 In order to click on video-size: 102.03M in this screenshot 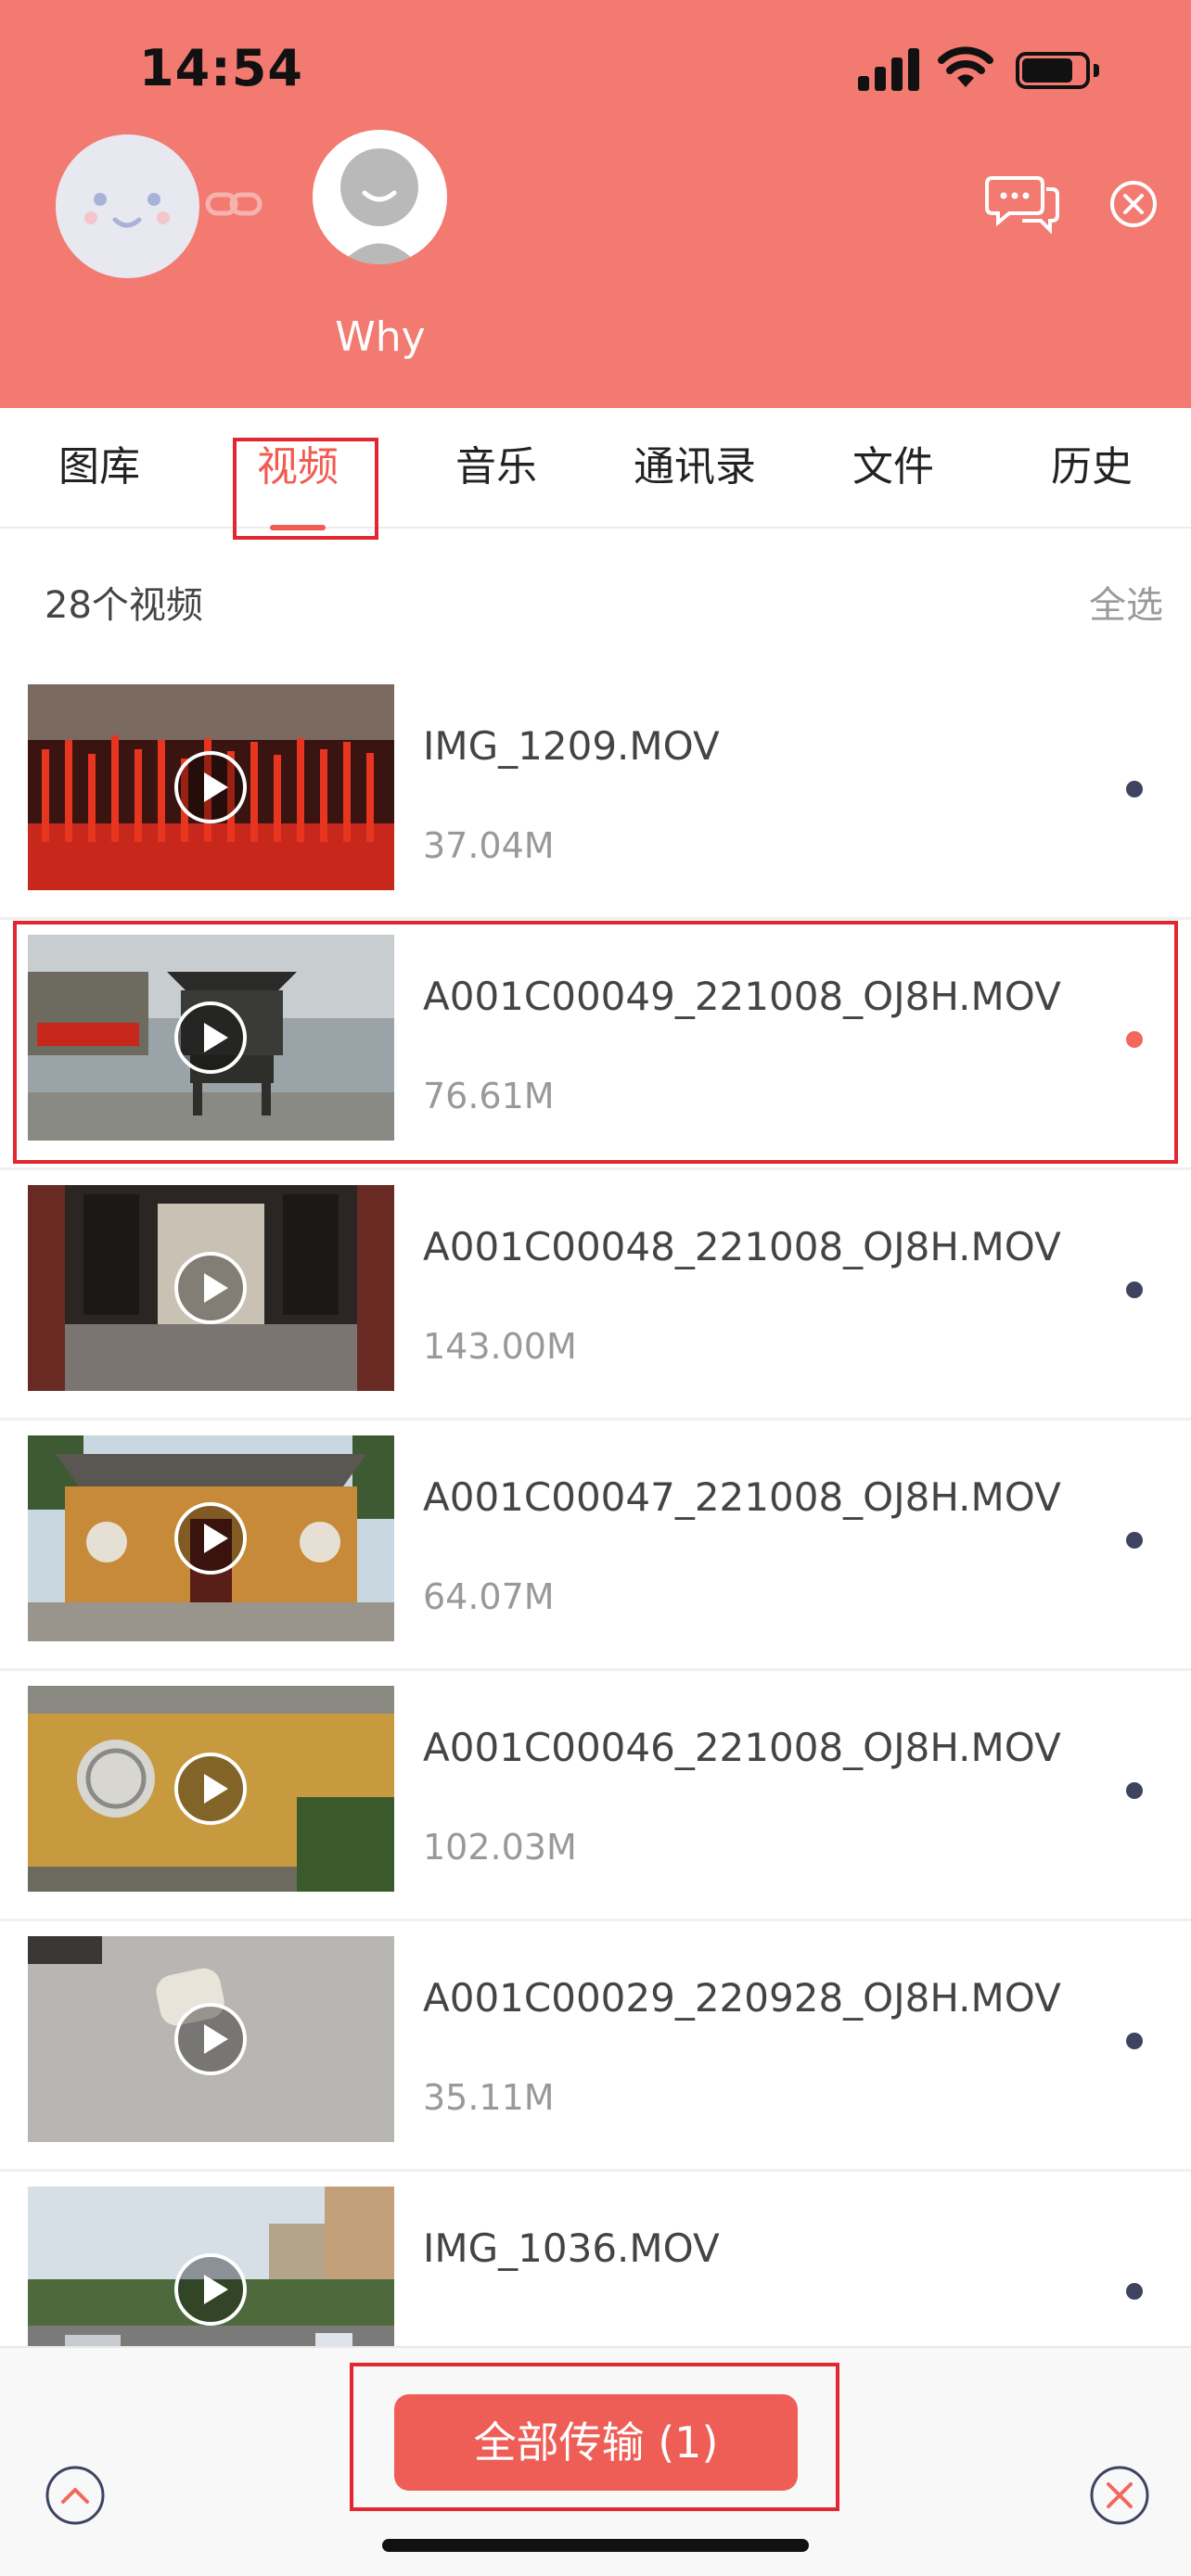, I will do `click(500, 1847)`.